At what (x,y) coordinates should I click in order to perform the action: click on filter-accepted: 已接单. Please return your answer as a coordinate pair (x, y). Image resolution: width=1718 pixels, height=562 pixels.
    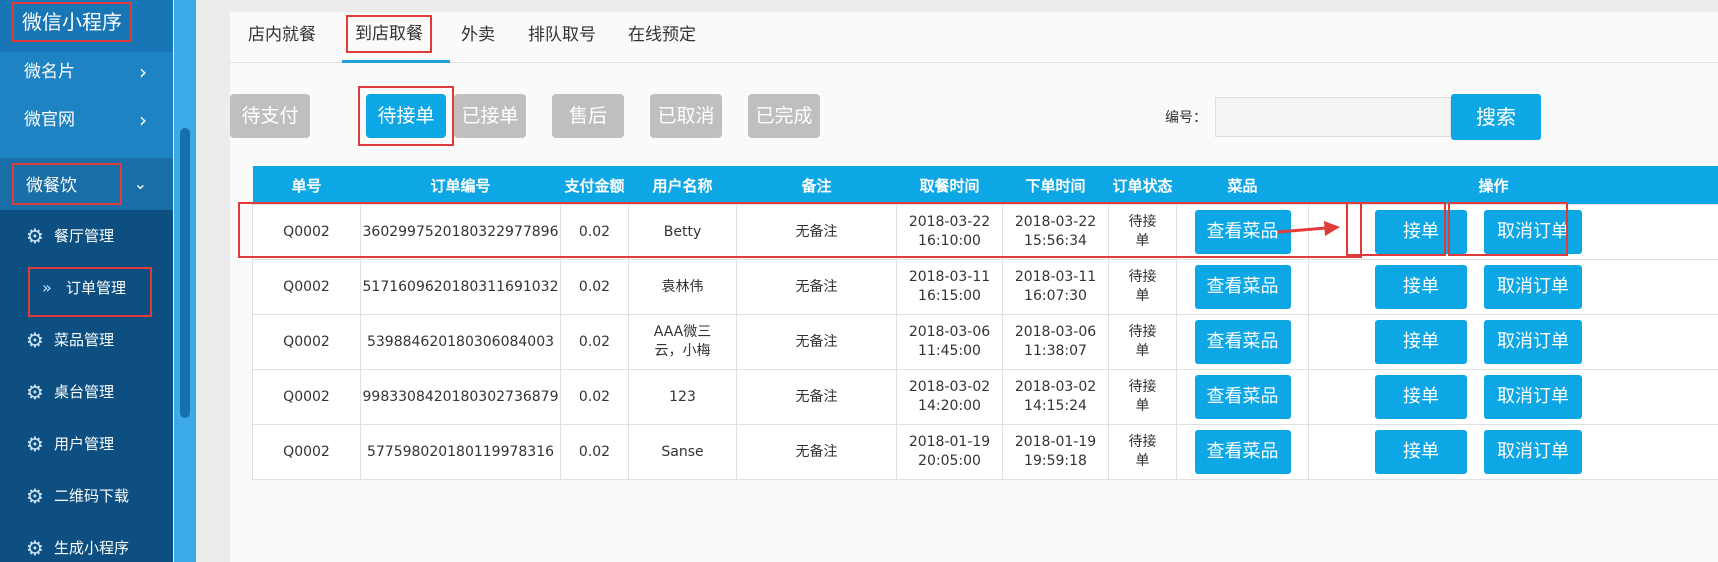
    Looking at the image, I should click on (490, 116).